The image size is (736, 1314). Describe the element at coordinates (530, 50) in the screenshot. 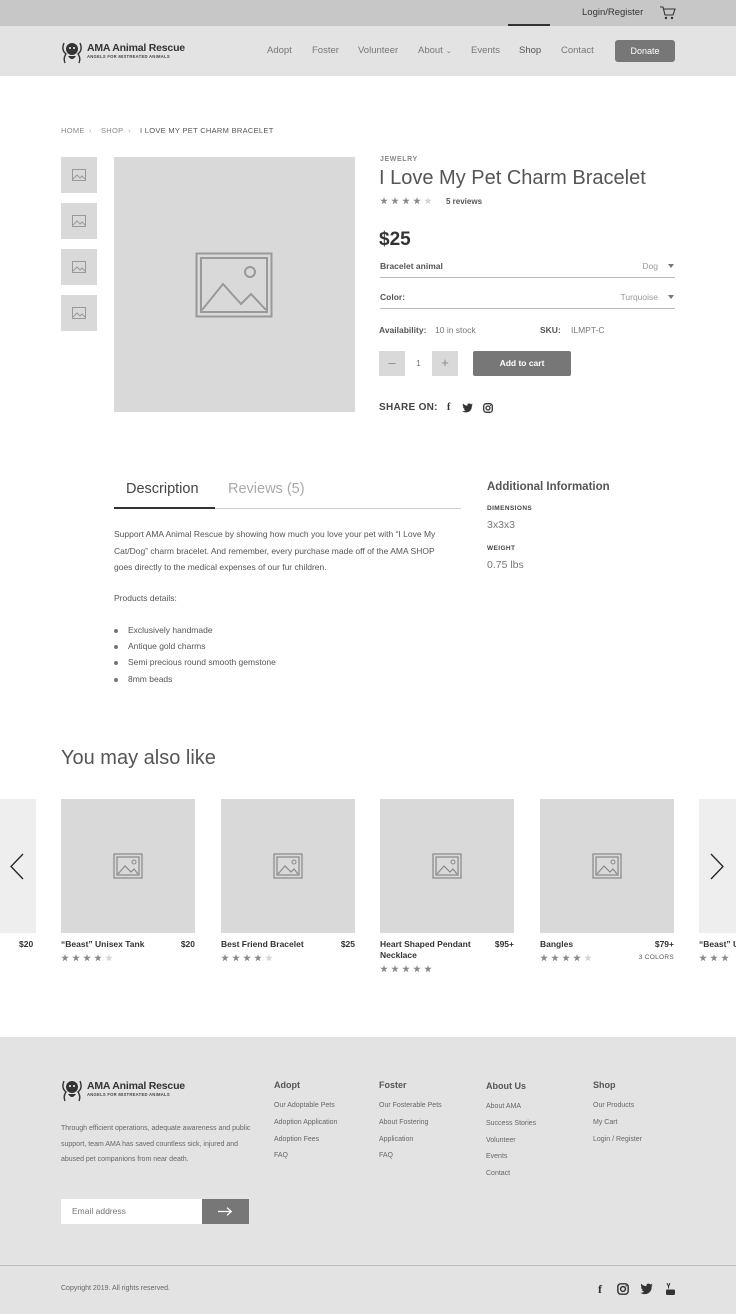

I see `nav-shop: Shop` at that location.